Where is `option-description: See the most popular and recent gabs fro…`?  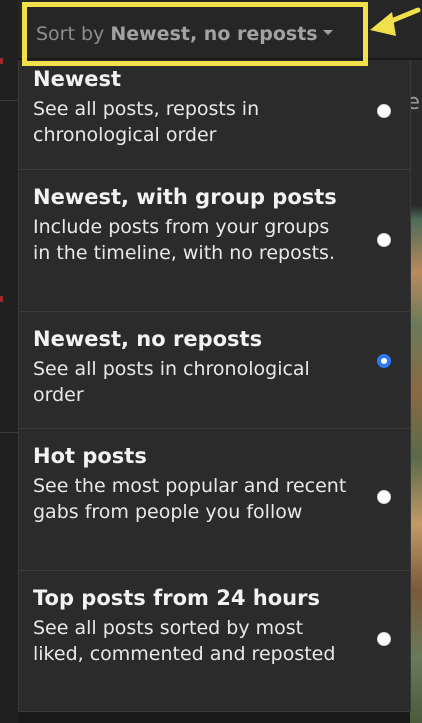 option-description: See the most popular and recent gabs fro… is located at coordinates (190, 499).